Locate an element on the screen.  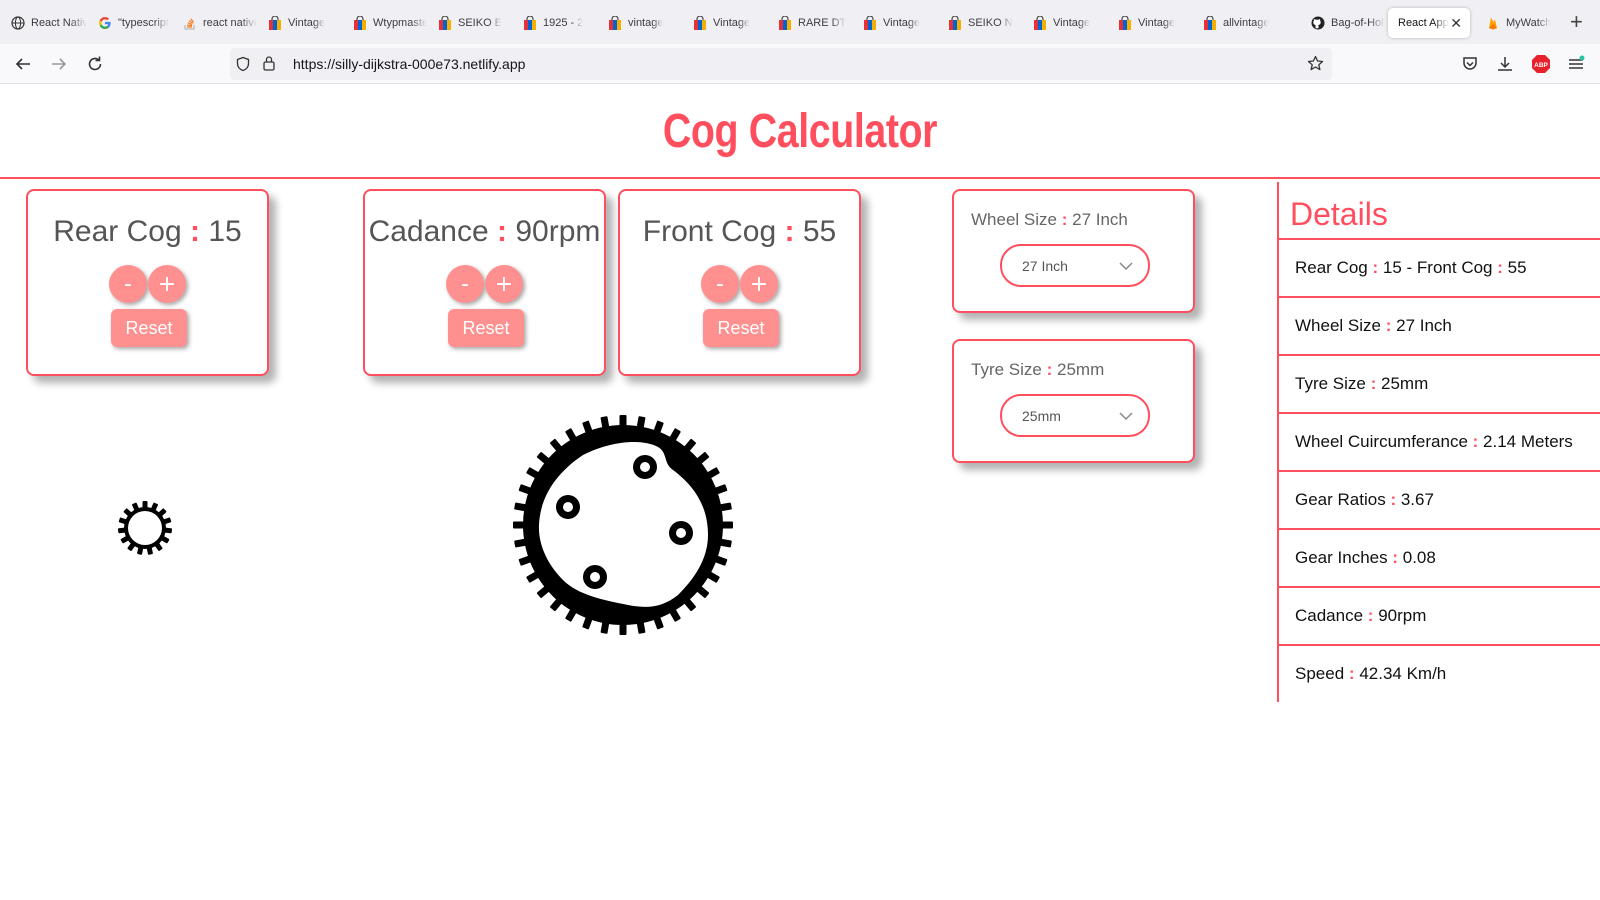
details-title: Details is located at coordinates (1339, 214).